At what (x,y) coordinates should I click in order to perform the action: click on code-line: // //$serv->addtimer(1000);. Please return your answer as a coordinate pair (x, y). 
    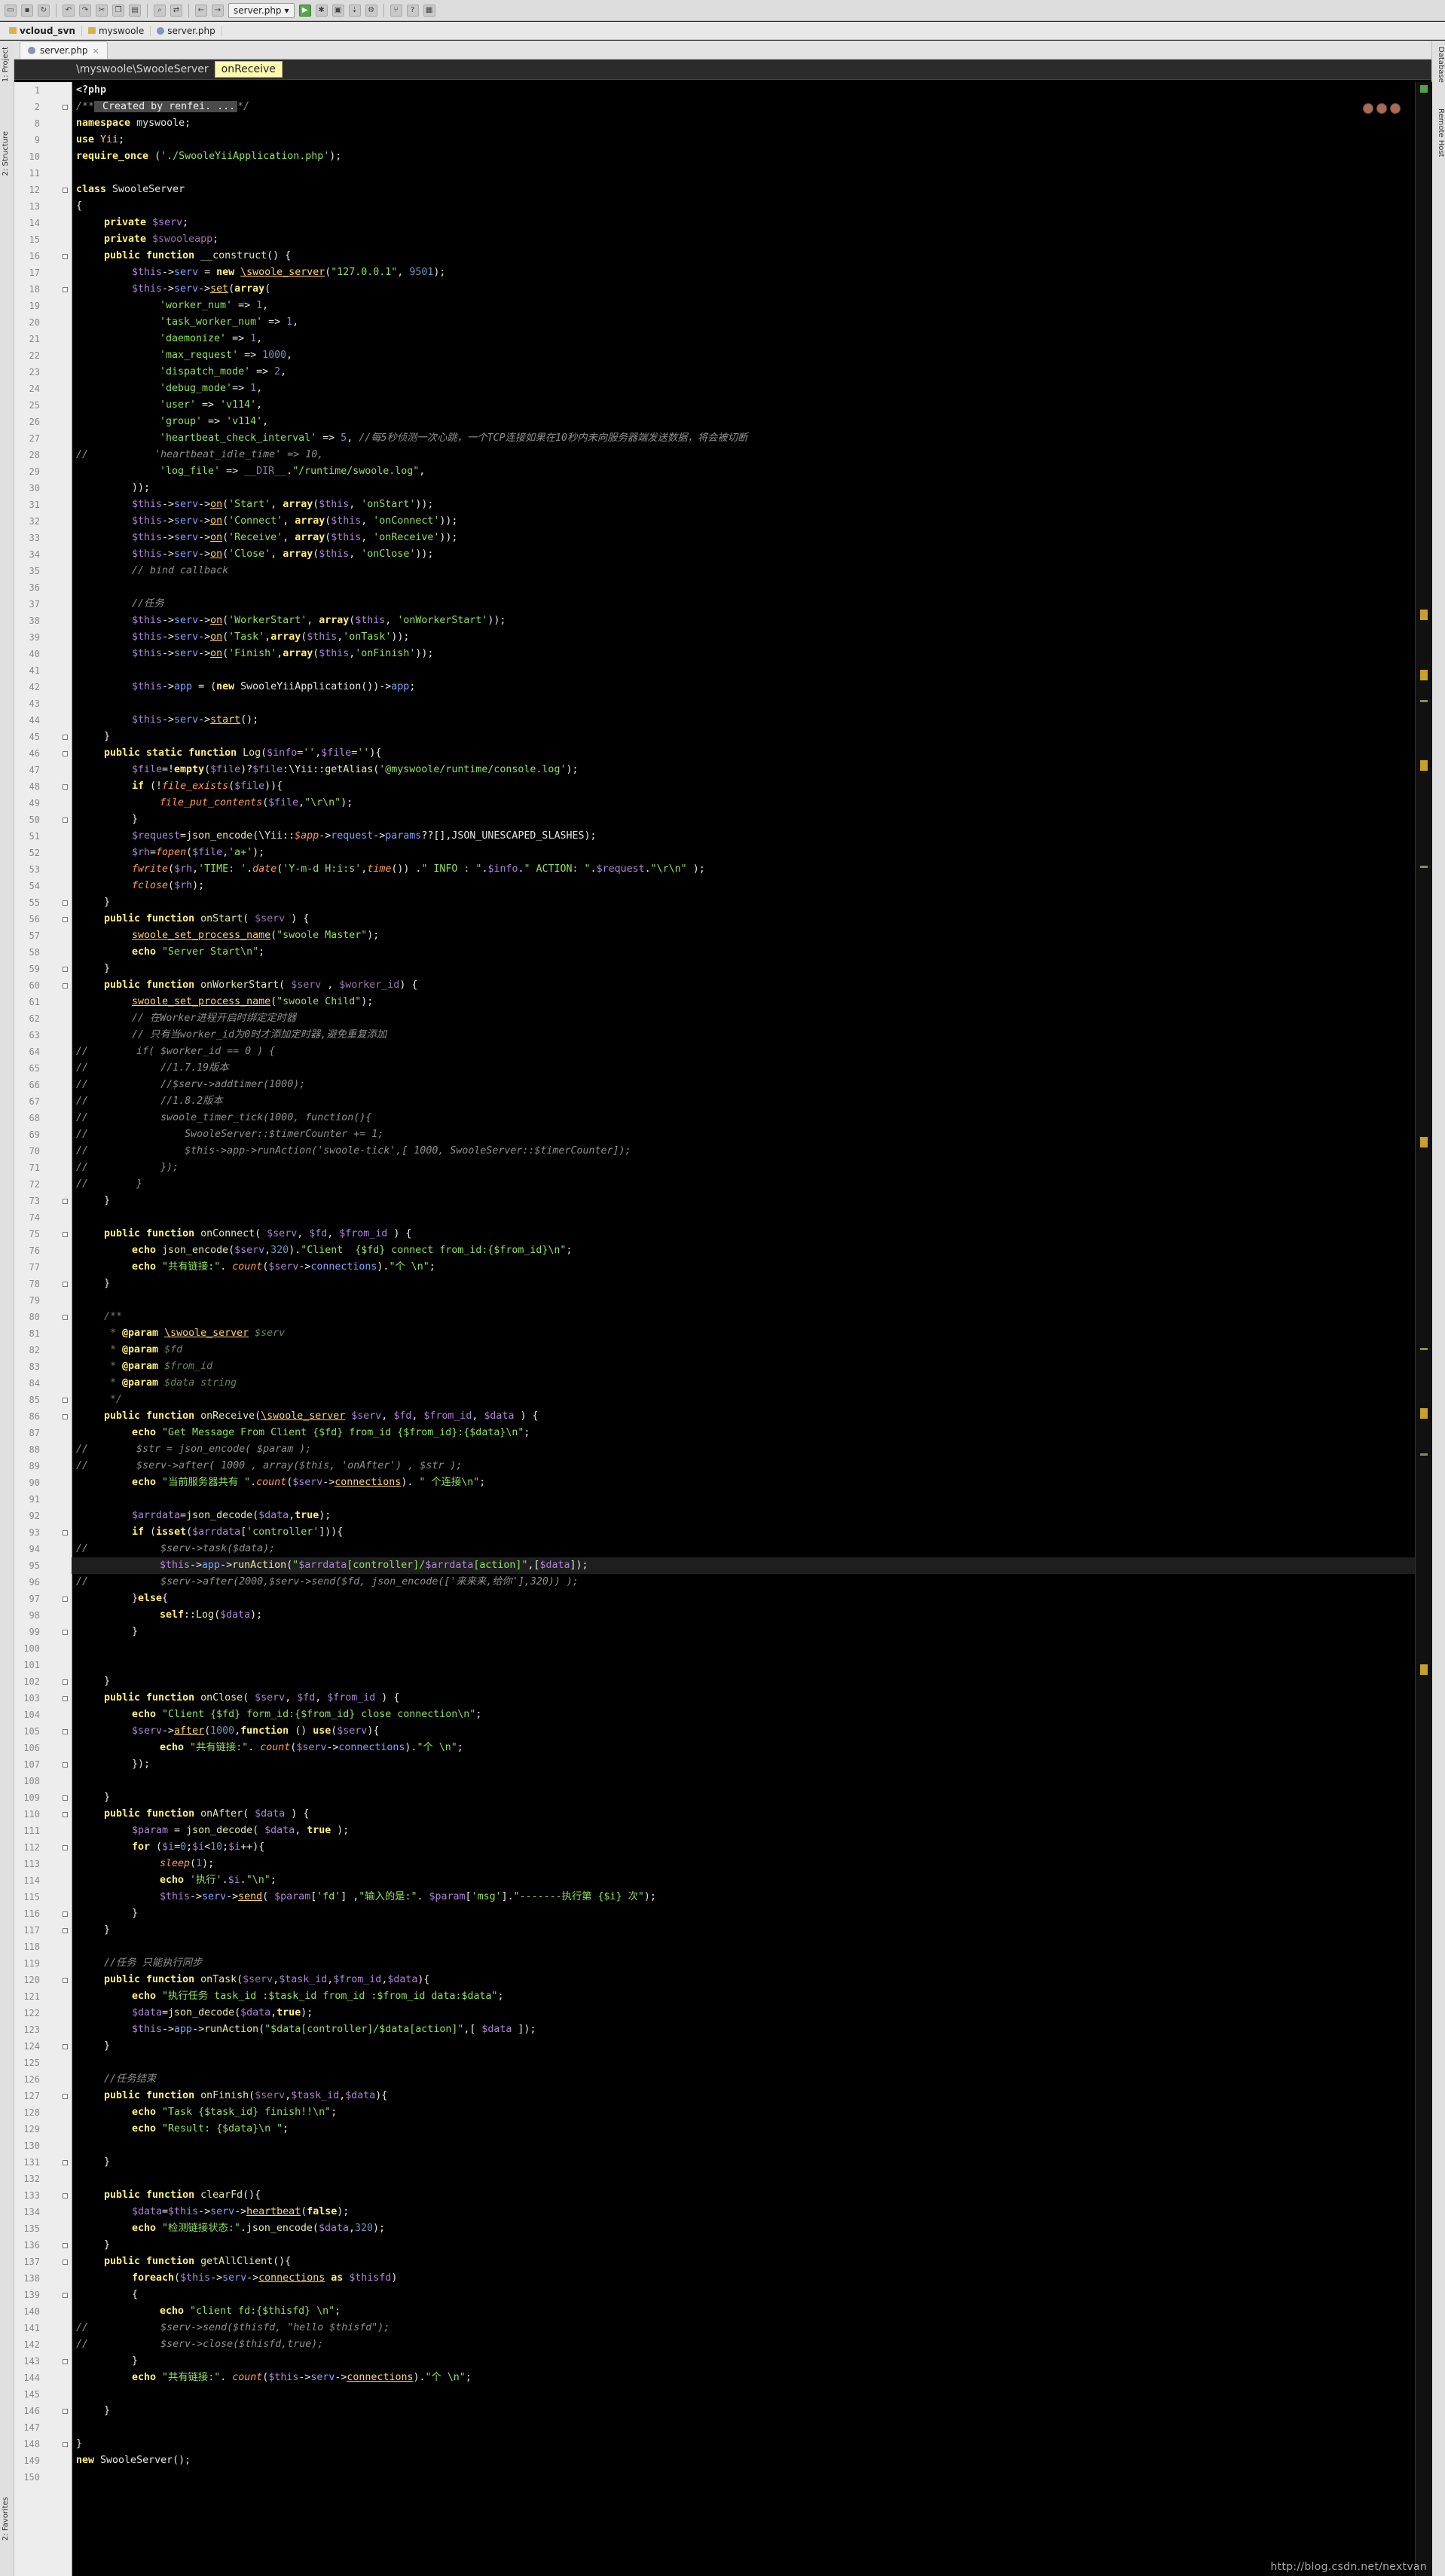
    Looking at the image, I should click on (190, 1085).